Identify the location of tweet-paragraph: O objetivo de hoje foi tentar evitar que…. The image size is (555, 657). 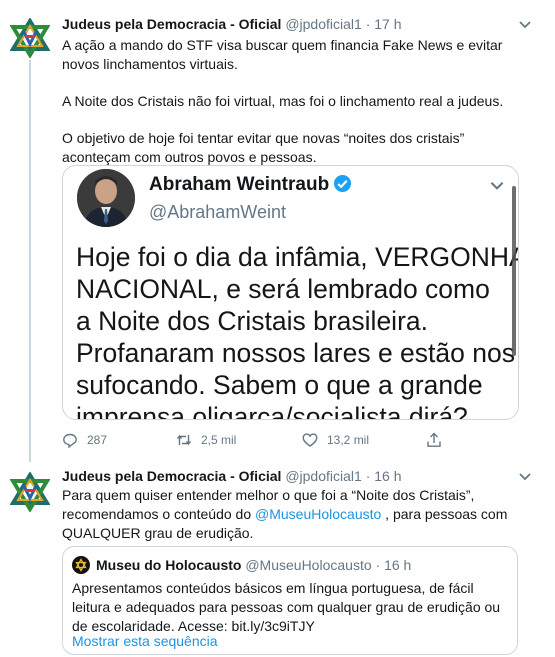
(263, 147).